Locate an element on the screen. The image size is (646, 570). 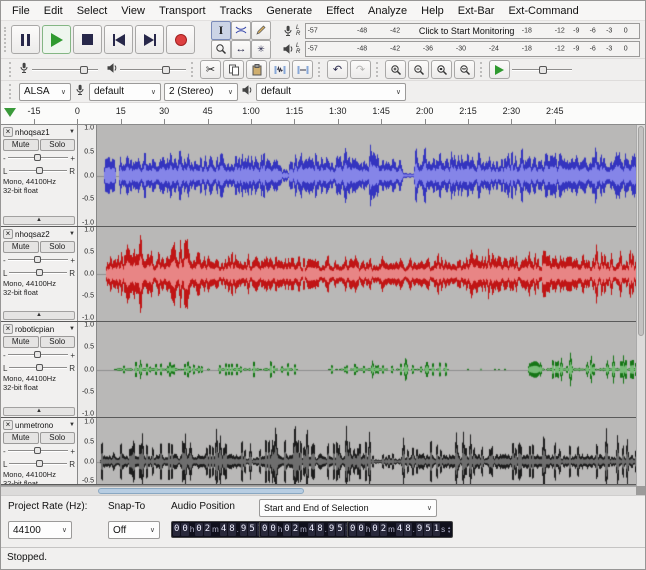
zoom-to-selection-button is located at coordinates (441, 69).